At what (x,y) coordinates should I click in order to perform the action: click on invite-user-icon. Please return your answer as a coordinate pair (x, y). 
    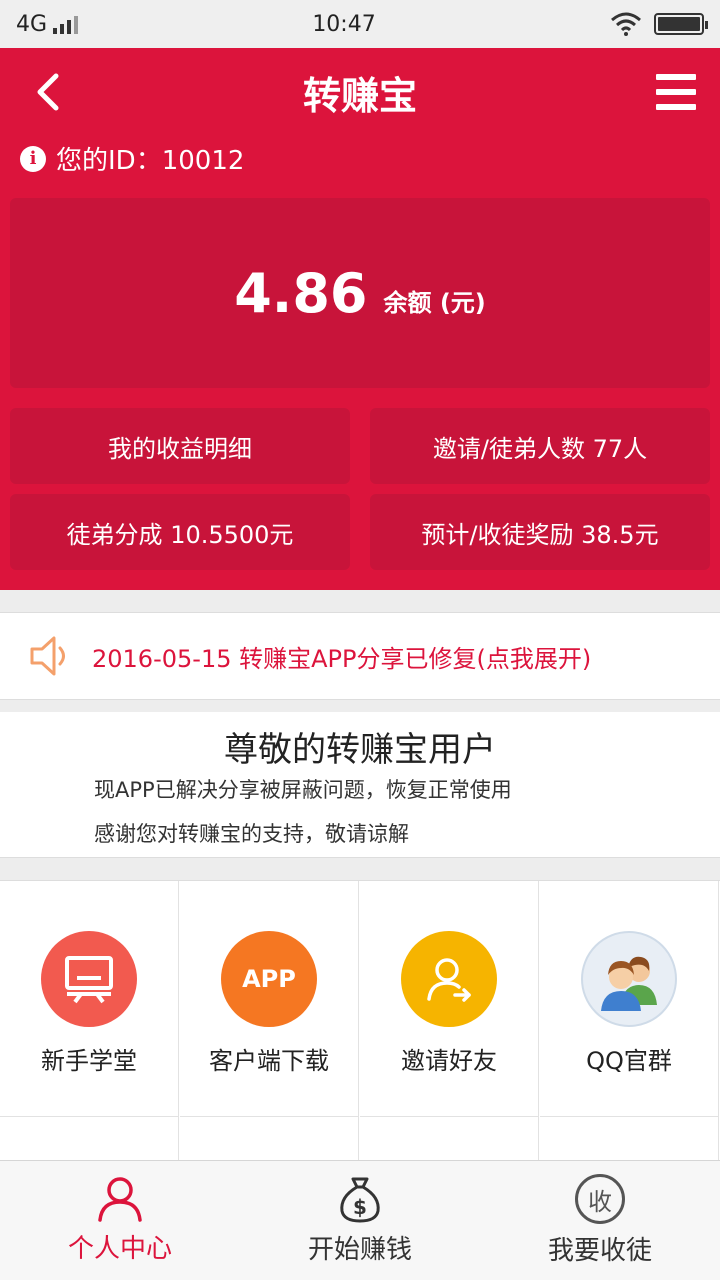
    Looking at the image, I should click on (449, 979).